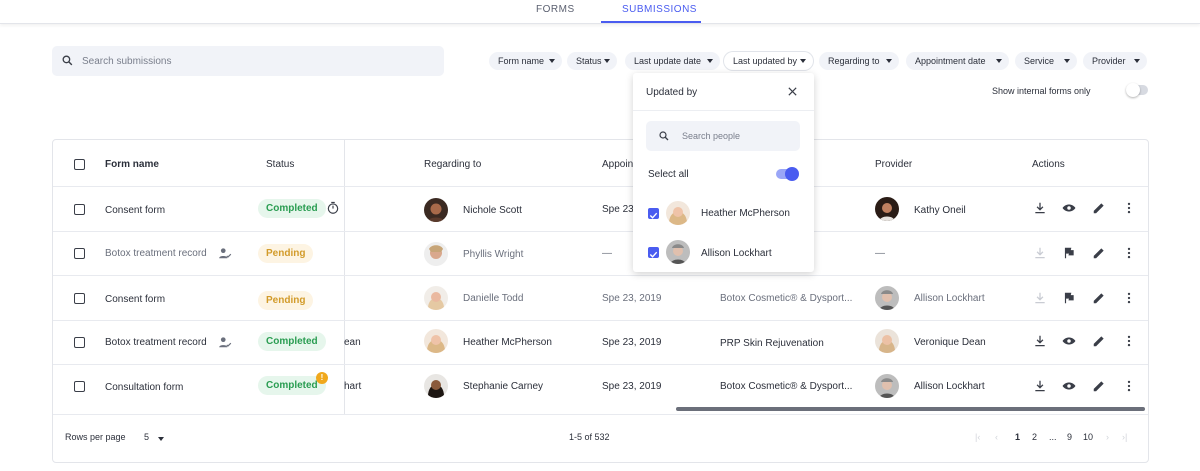  What do you see at coordinates (132, 164) in the screenshot?
I see `header-form-name: Form name` at bounding box center [132, 164].